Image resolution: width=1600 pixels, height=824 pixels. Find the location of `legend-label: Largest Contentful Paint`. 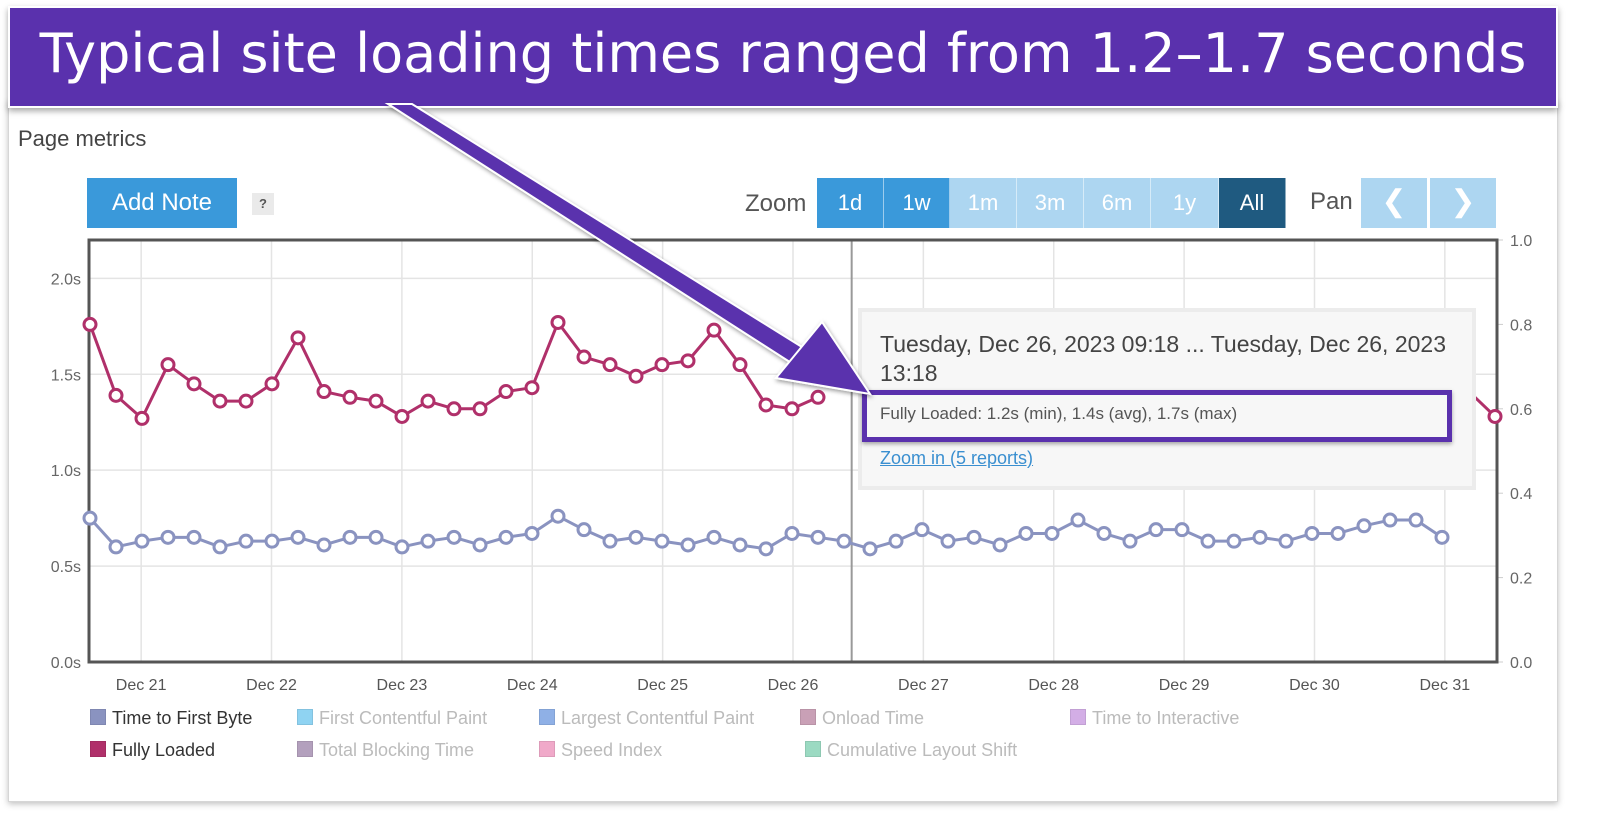

legend-label: Largest Contentful Paint is located at coordinates (658, 718).